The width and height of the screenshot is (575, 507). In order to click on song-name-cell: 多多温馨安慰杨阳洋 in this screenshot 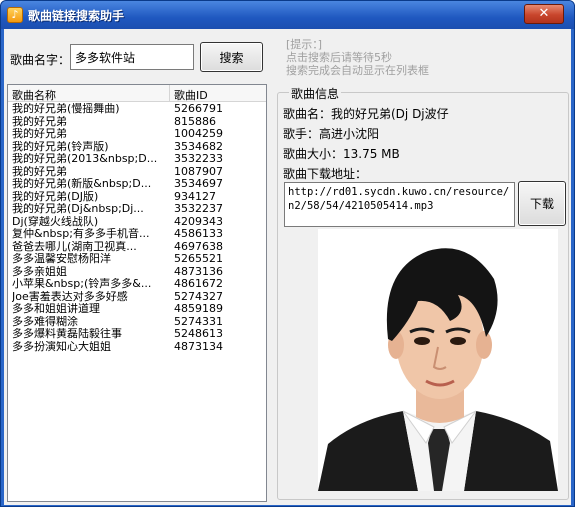, I will do `click(61, 259)`.